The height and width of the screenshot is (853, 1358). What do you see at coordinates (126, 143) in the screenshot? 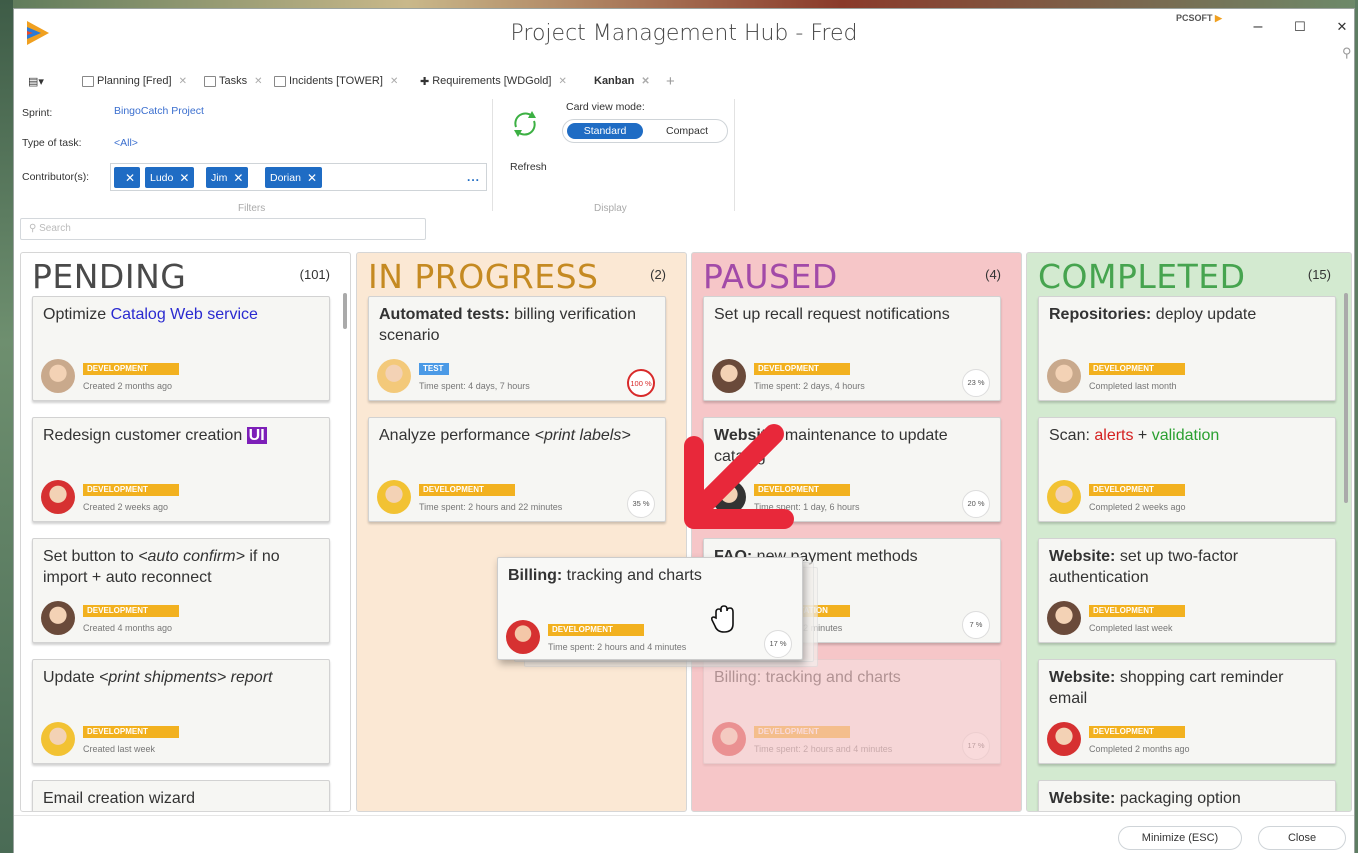
I see `task-type-selector: <All>` at bounding box center [126, 143].